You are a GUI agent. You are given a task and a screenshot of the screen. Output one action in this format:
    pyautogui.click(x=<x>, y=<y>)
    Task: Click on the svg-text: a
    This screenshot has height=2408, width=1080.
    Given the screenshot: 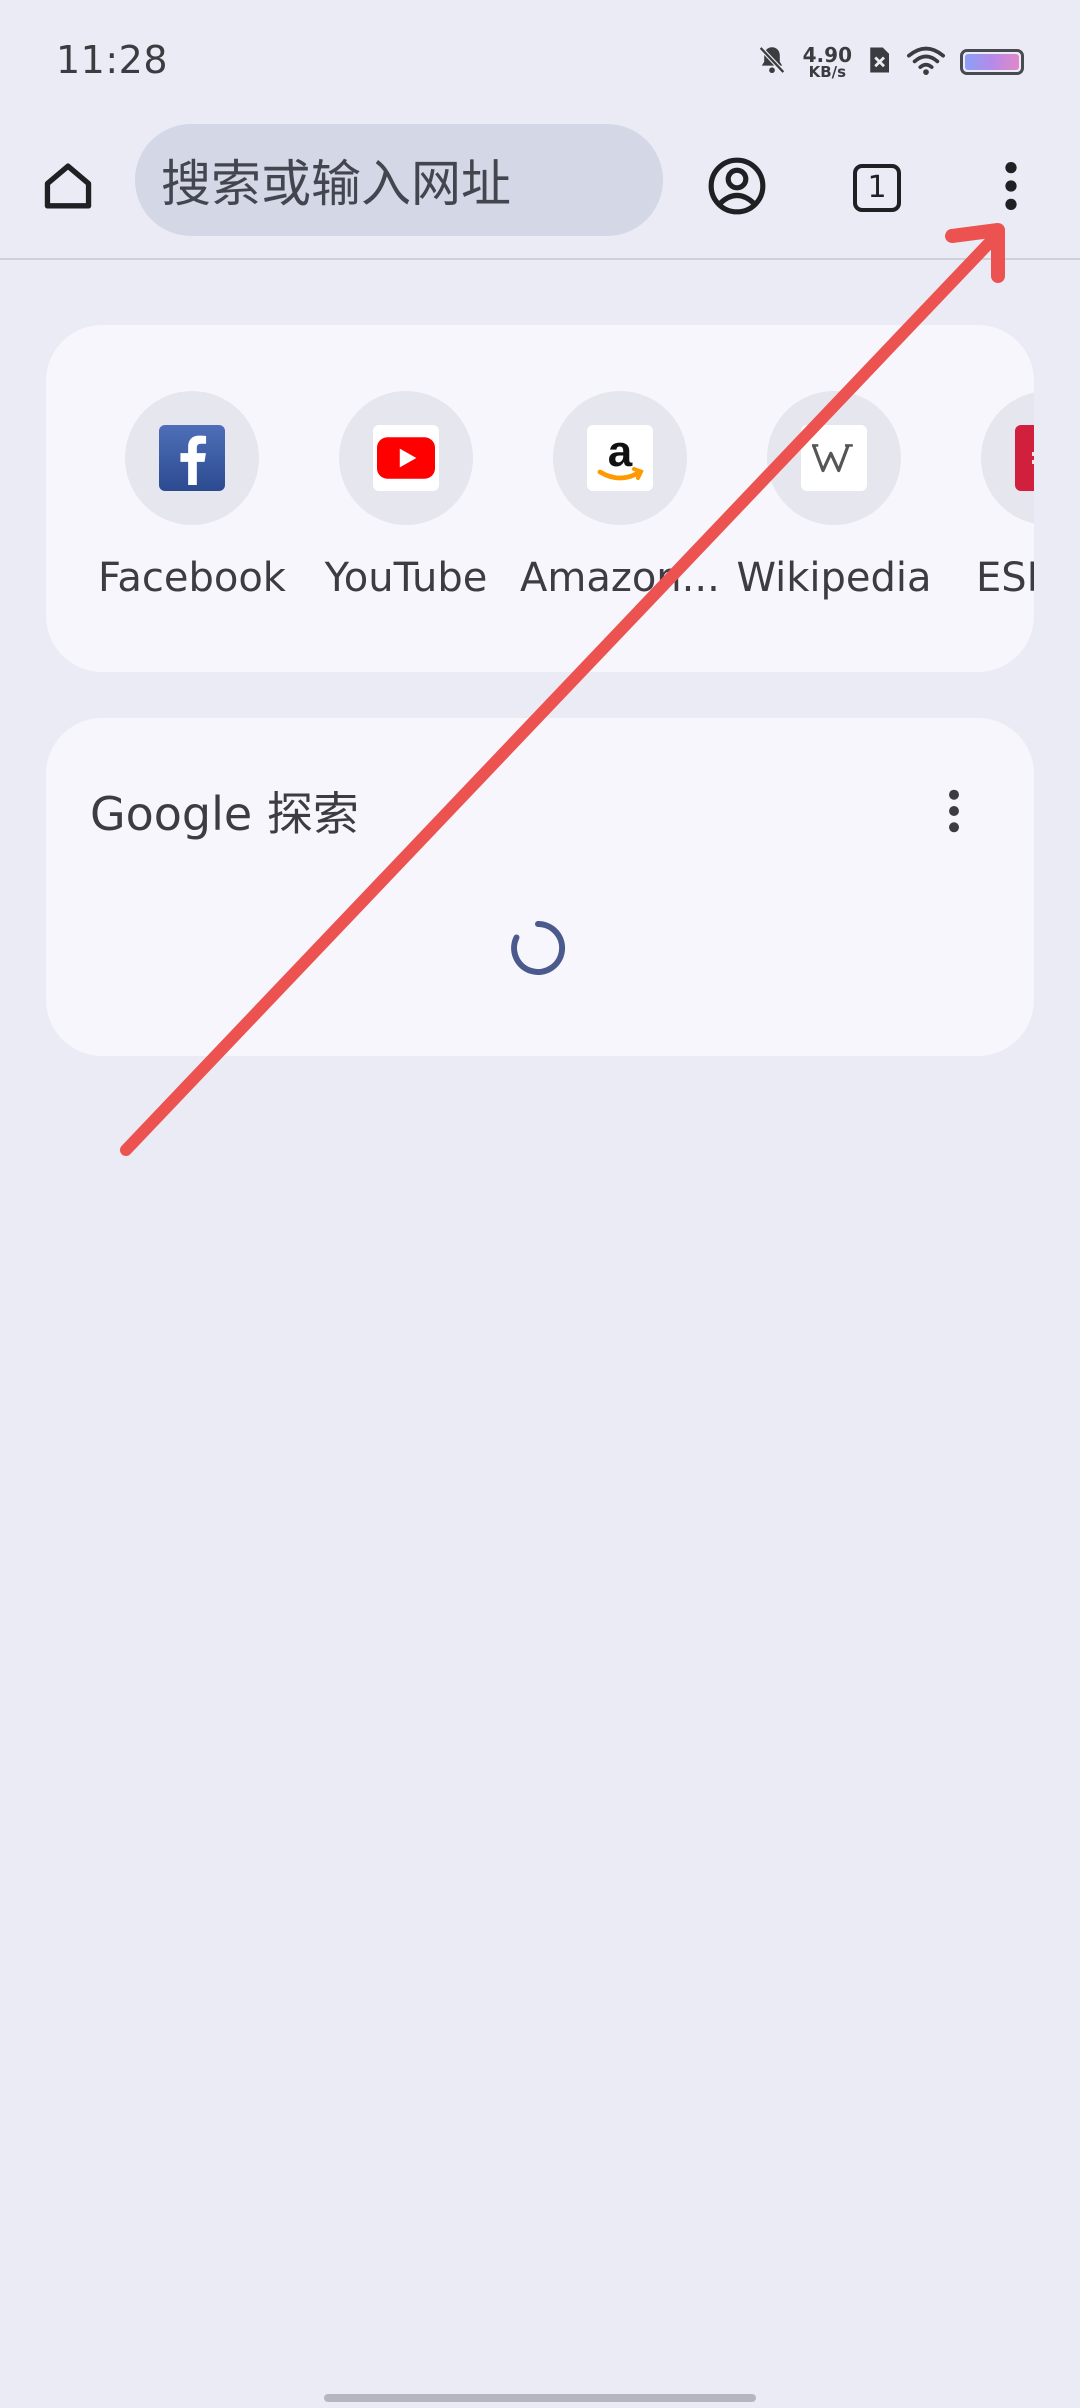 What is the action you would take?
    pyautogui.click(x=620, y=452)
    